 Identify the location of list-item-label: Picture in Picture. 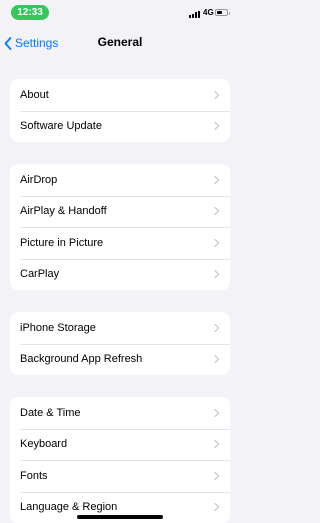
(61, 243).